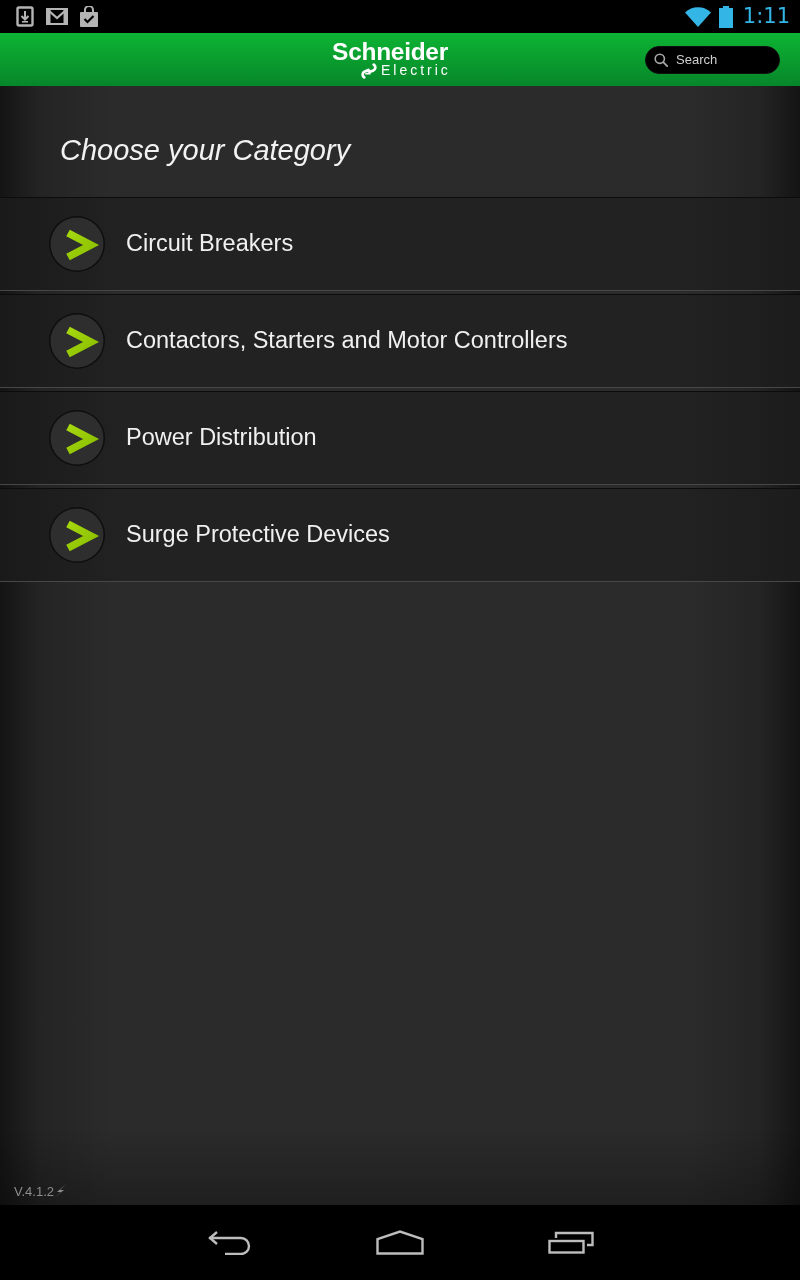  Describe the element at coordinates (400, 535) in the screenshot. I see `category-item: Surge Protective Devices` at that location.